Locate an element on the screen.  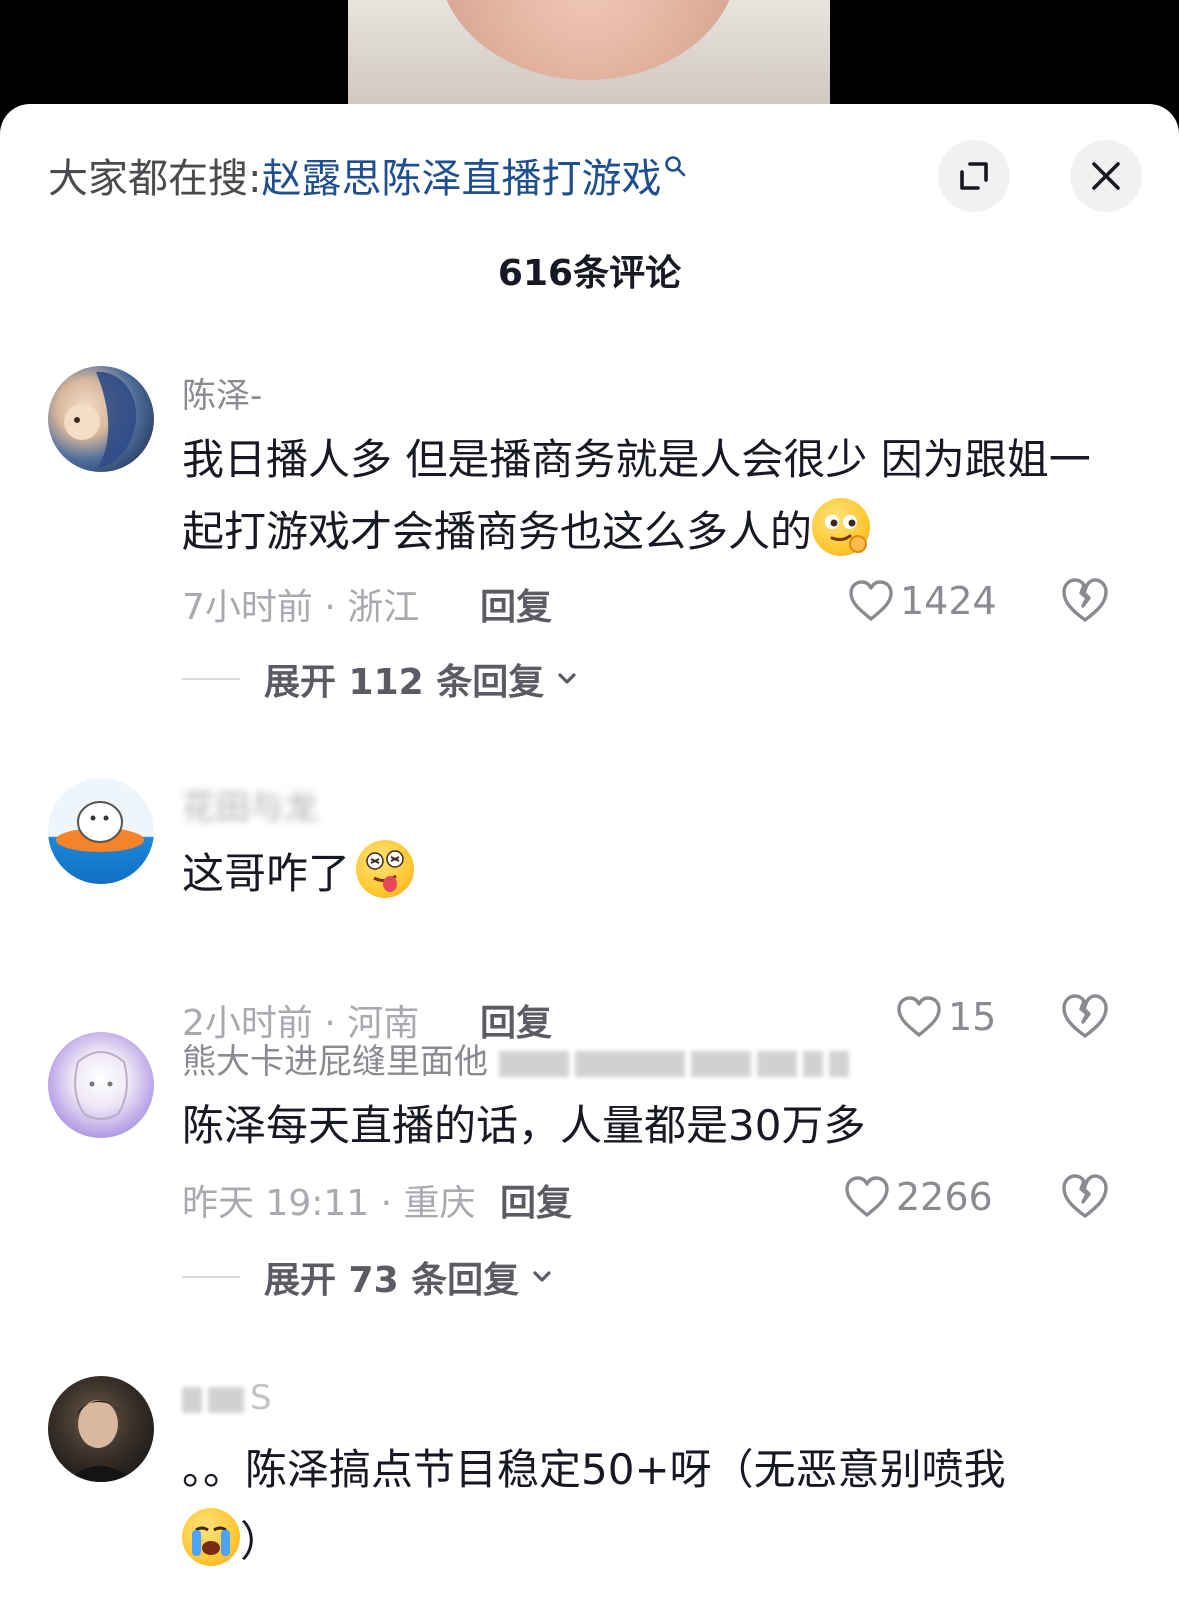
expand-replies-button: 展开 112 条回复 is located at coordinates (382, 679).